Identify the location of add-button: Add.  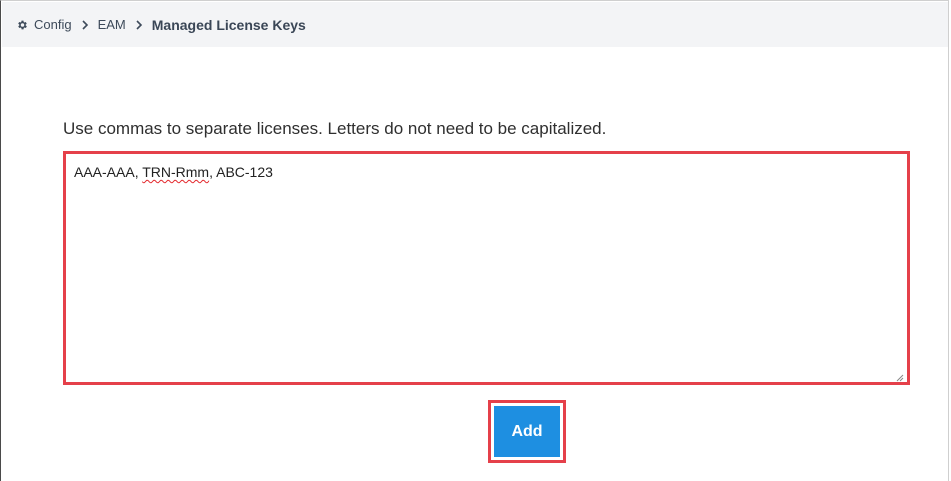
(527, 431).